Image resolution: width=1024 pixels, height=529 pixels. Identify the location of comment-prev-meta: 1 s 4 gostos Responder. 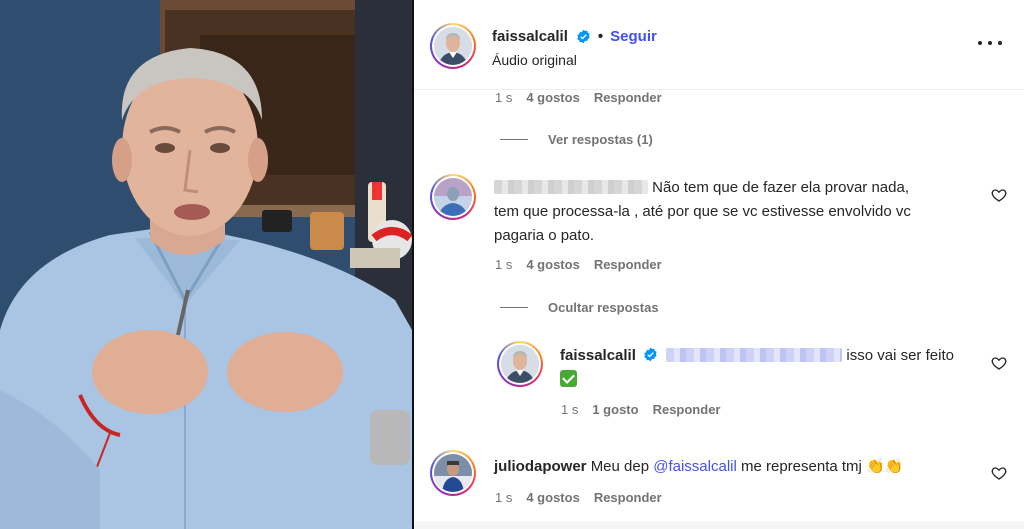
(578, 97).